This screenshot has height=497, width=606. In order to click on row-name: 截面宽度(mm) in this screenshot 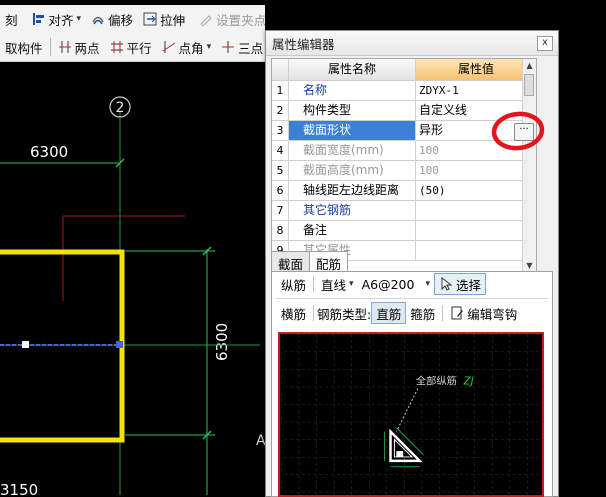, I will do `click(352, 150)`.